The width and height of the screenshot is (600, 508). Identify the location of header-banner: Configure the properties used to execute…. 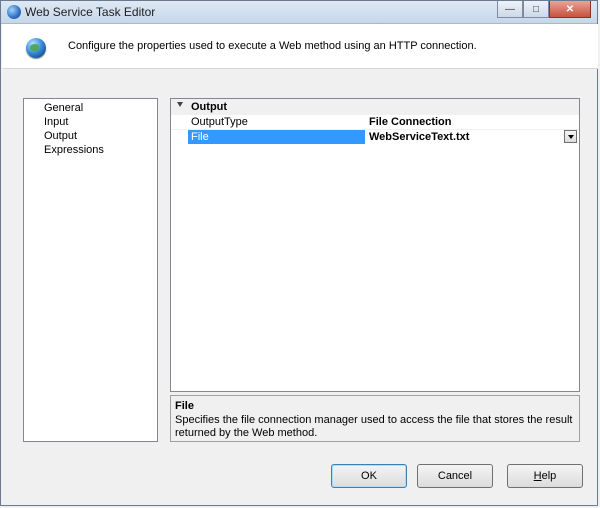
(300, 46).